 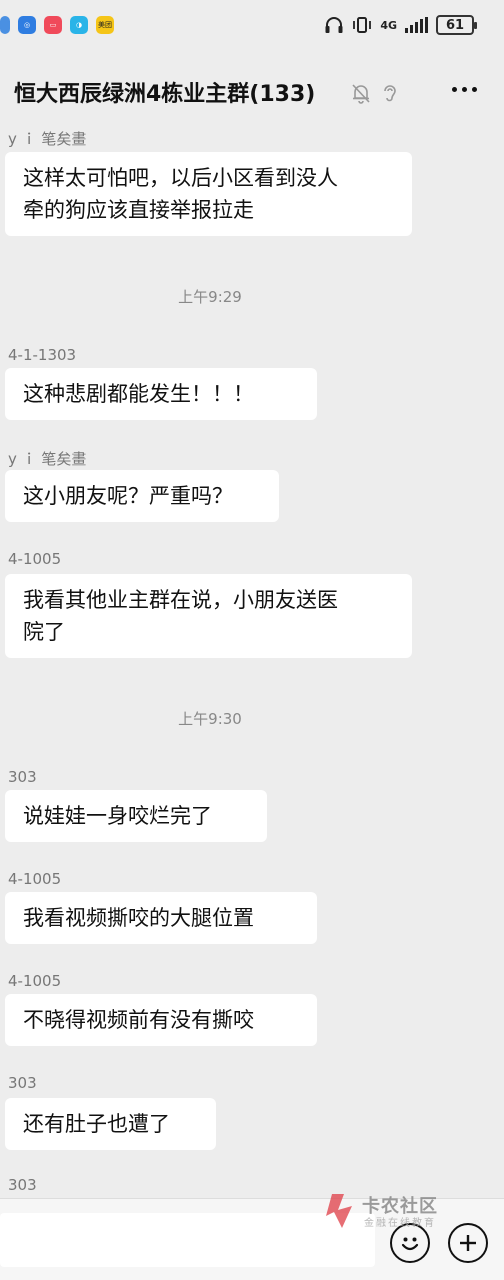 What do you see at coordinates (105, 25) in the screenshot?
I see `meituan-notification-icon: 美团` at bounding box center [105, 25].